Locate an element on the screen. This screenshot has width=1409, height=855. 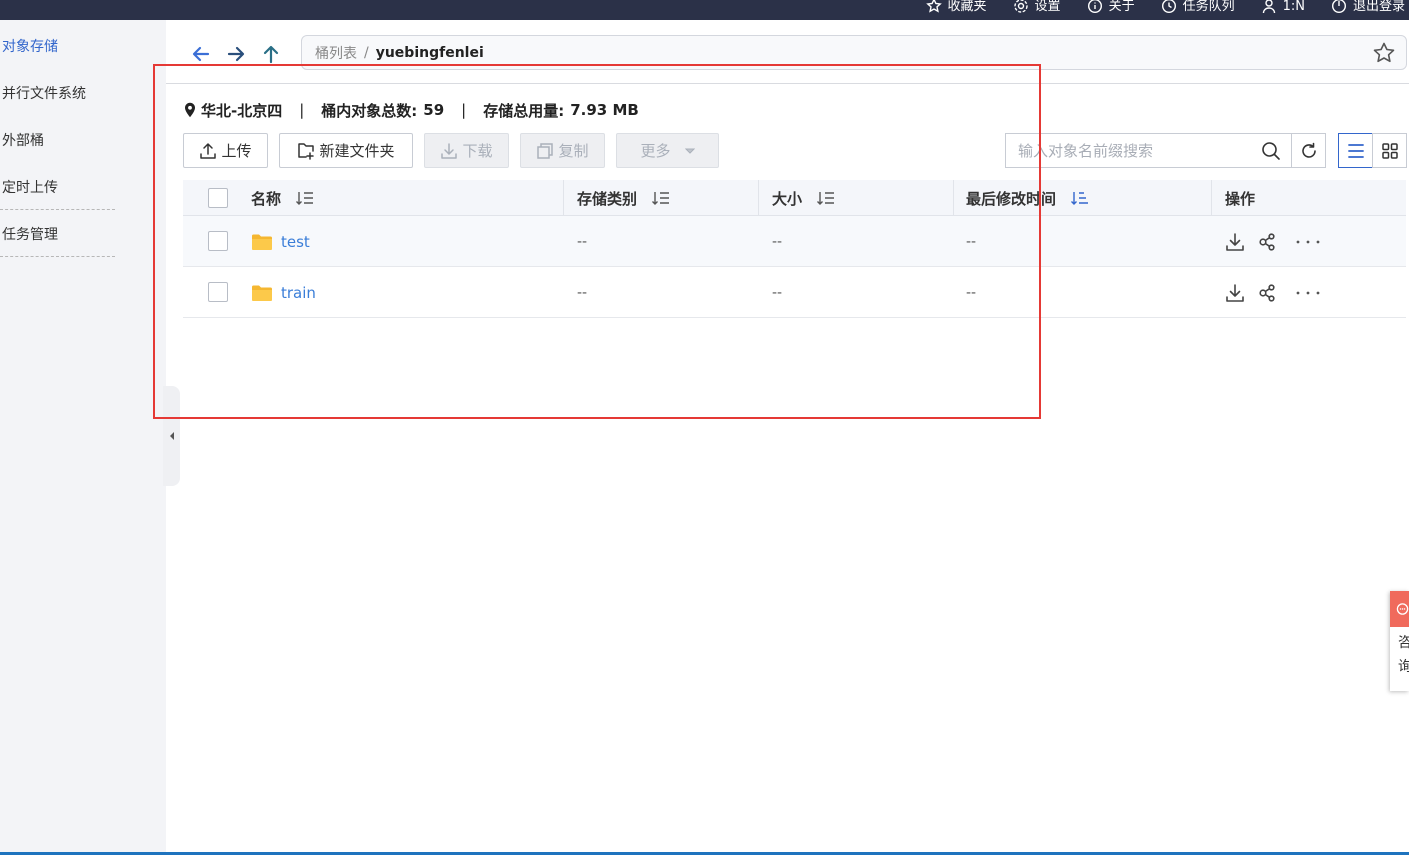
column-header-storage-class: 存储类别 is located at coordinates (624, 198).